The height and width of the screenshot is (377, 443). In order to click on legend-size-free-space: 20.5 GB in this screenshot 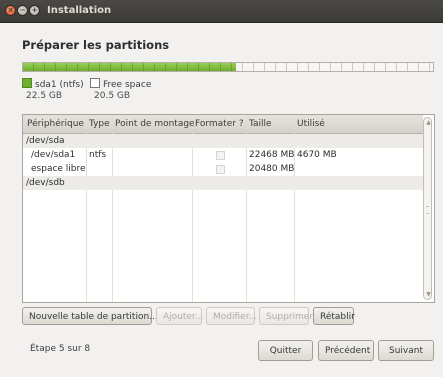, I will do `click(112, 96)`.